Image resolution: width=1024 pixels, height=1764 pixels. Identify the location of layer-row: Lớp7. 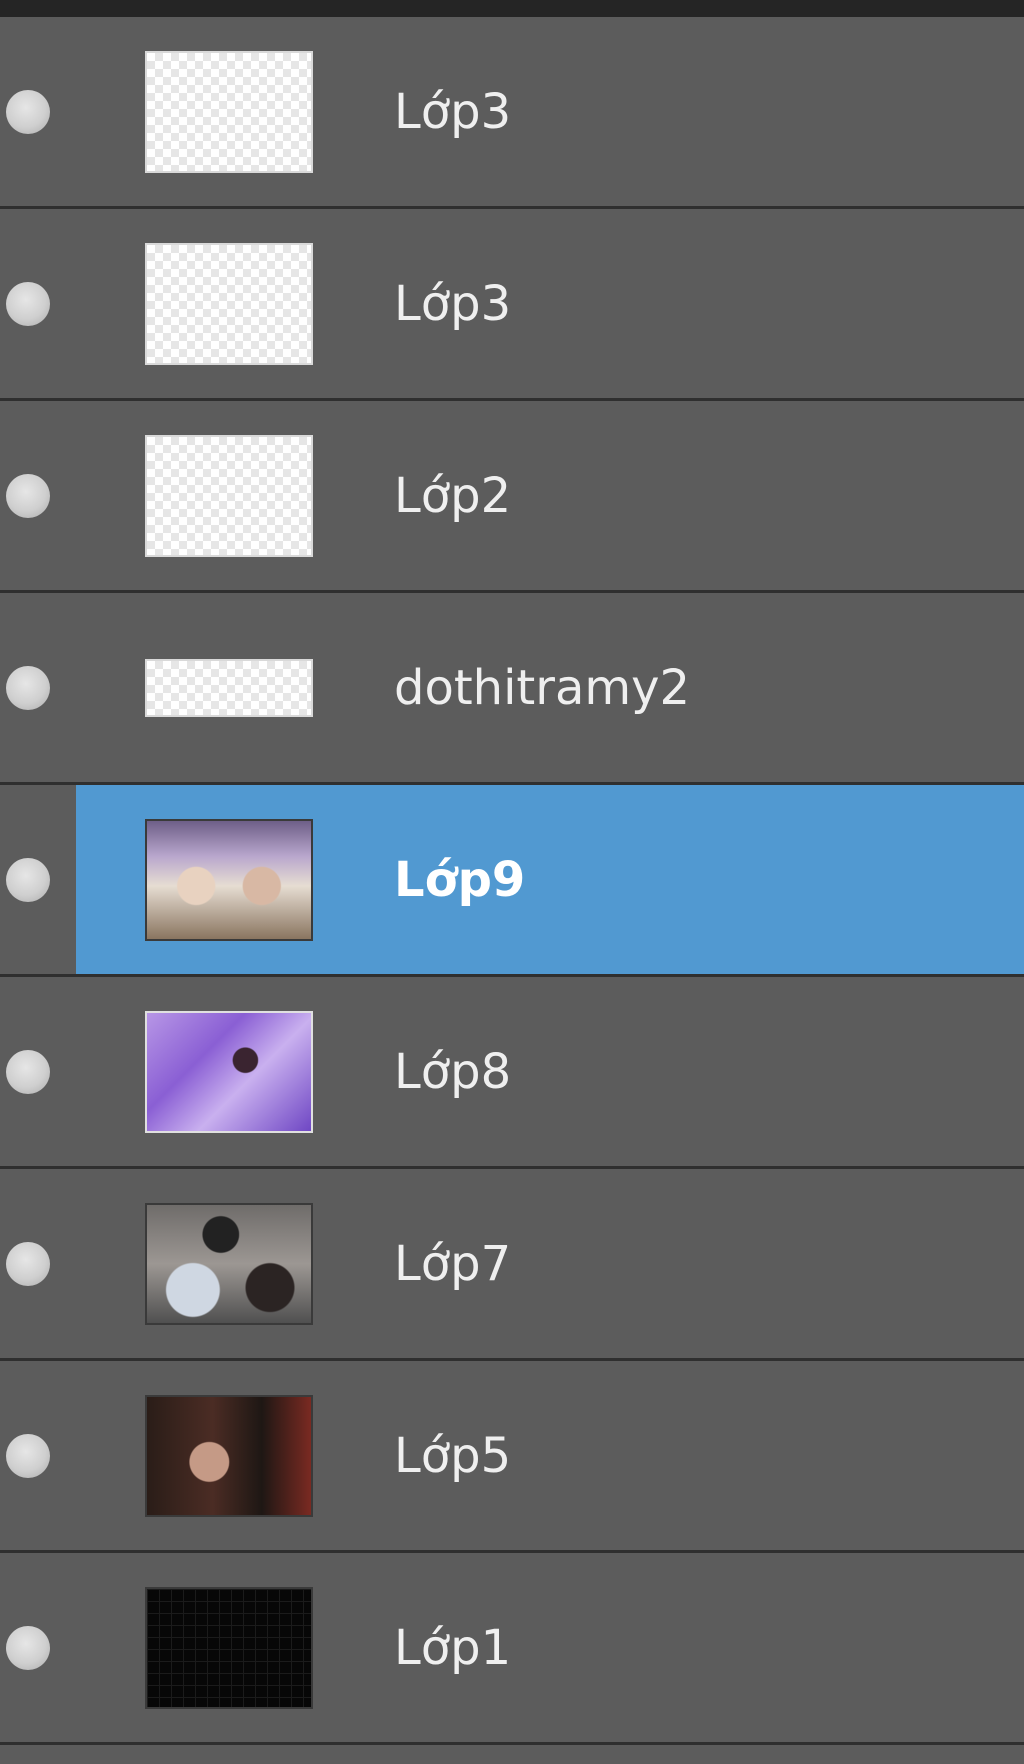
(512, 1265).